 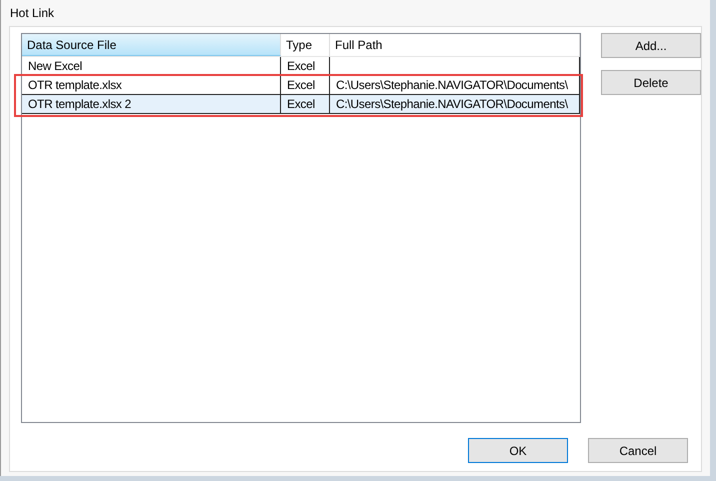 What do you see at coordinates (651, 82) in the screenshot?
I see `side-button: Delete` at bounding box center [651, 82].